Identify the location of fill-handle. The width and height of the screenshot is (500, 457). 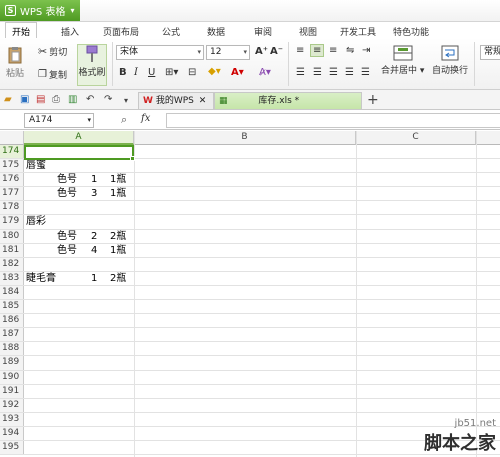
(132, 158).